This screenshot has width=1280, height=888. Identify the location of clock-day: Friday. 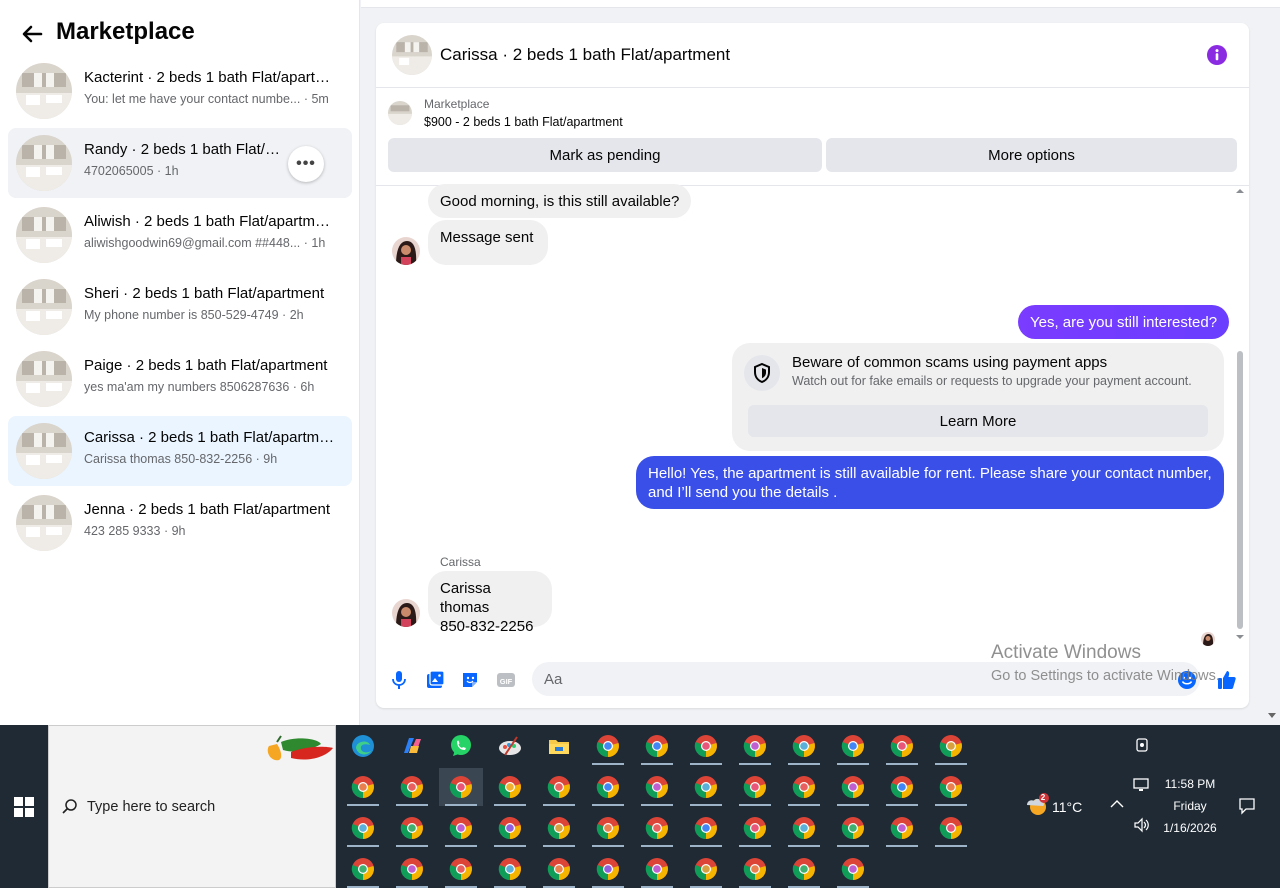
(1190, 806).